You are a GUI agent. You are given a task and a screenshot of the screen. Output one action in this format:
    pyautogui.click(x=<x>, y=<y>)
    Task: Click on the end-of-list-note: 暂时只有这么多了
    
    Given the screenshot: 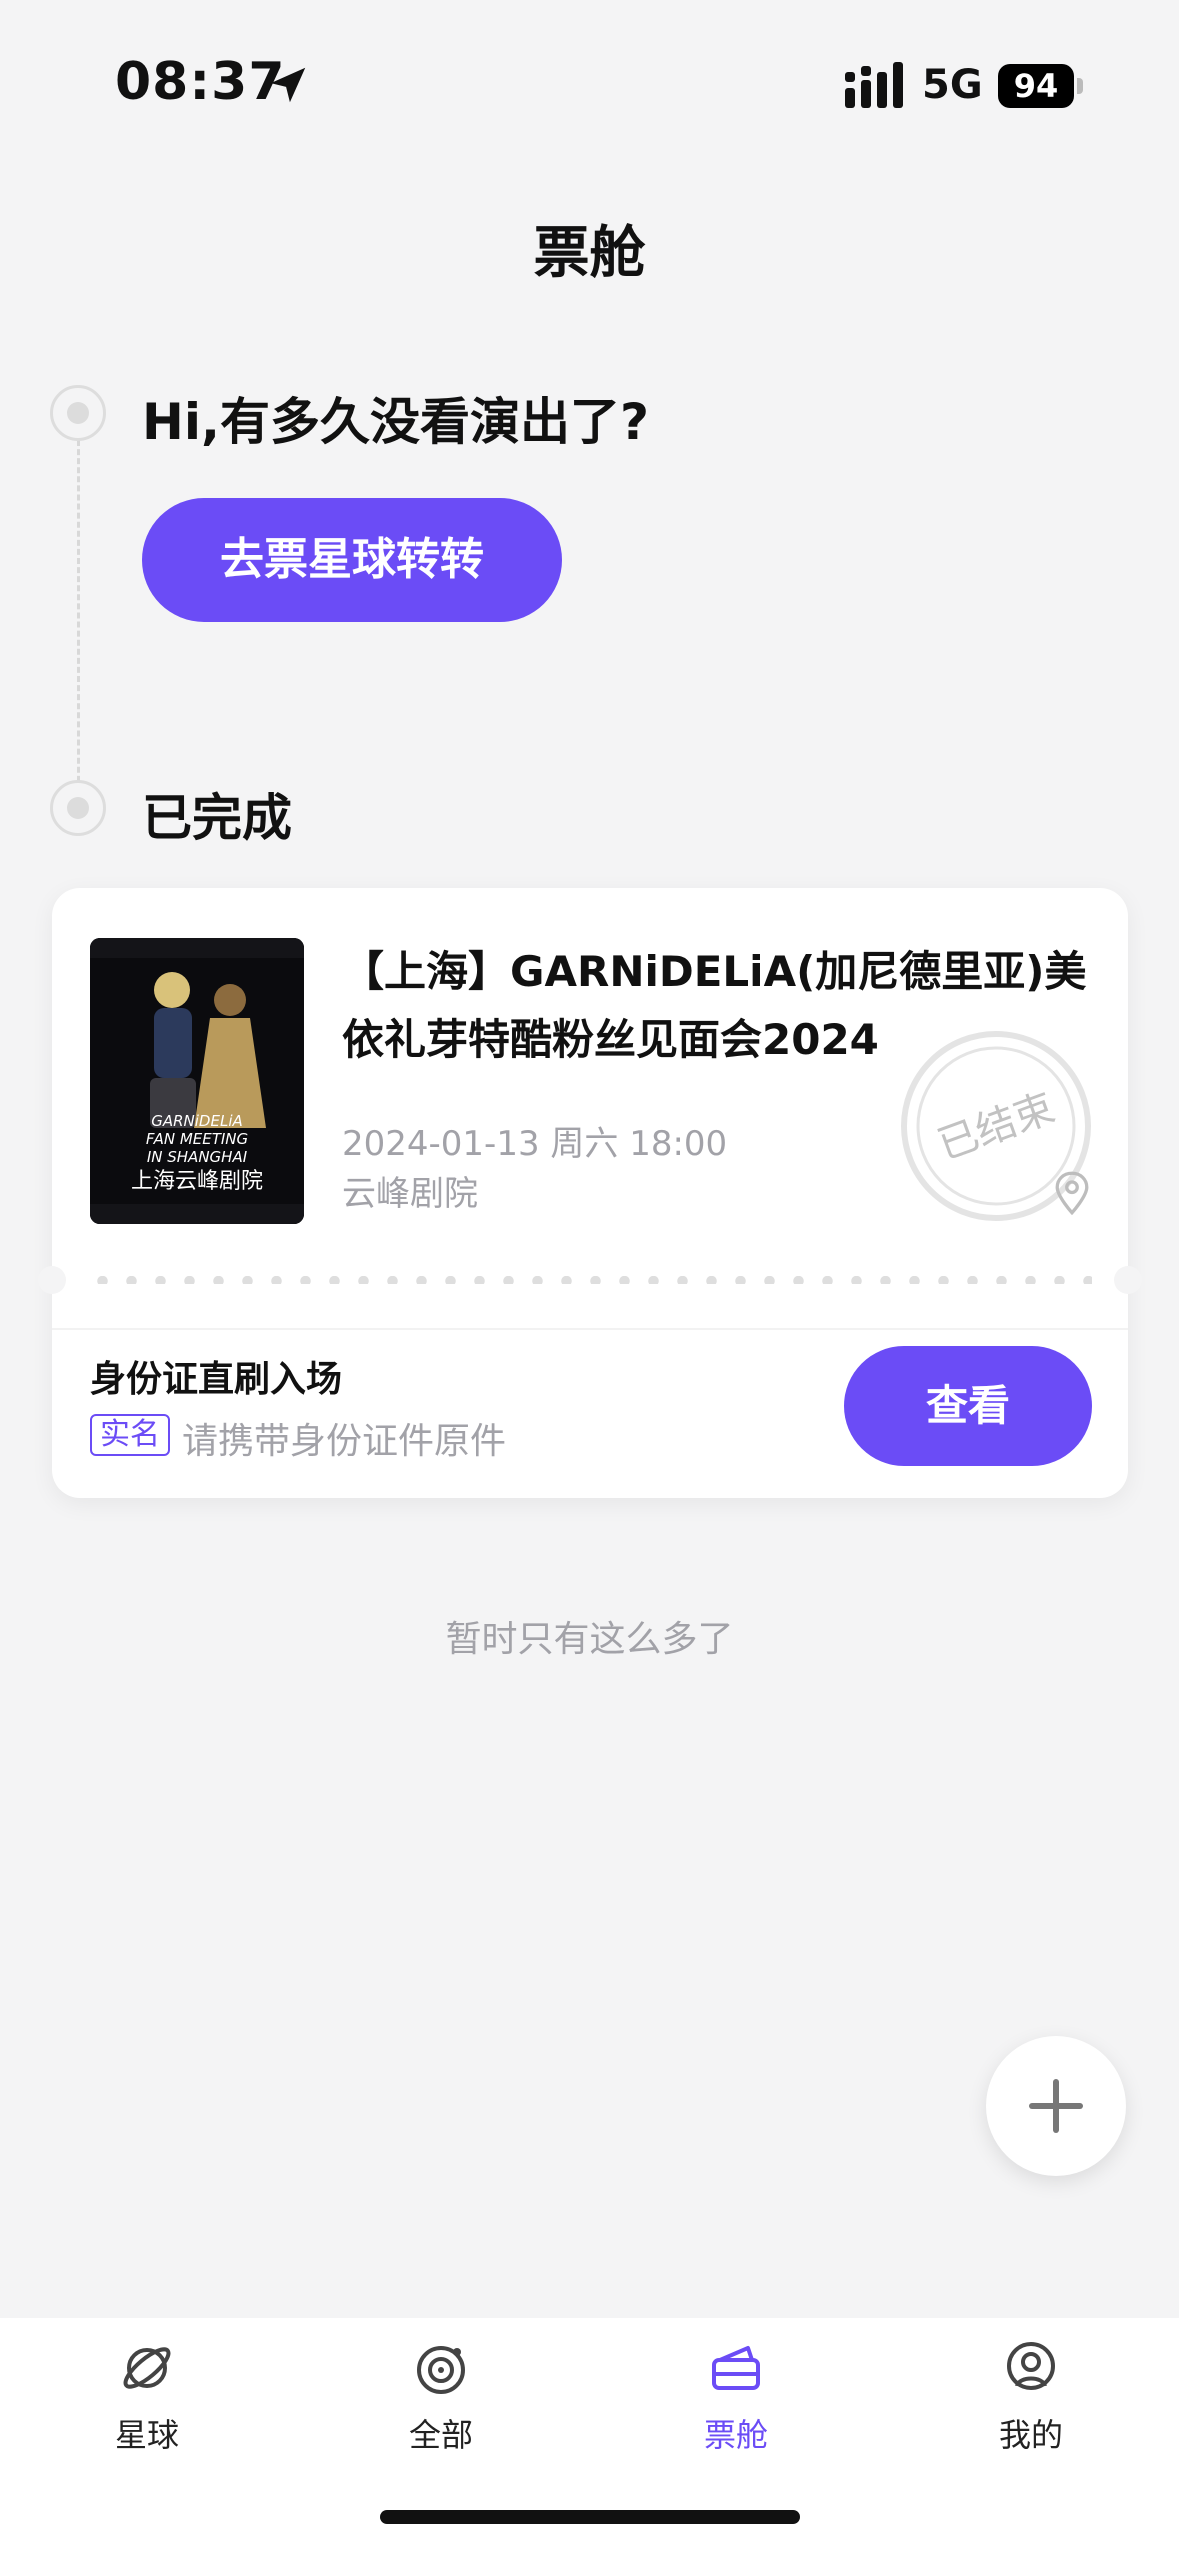 What is the action you would take?
    pyautogui.click(x=589, y=1639)
    